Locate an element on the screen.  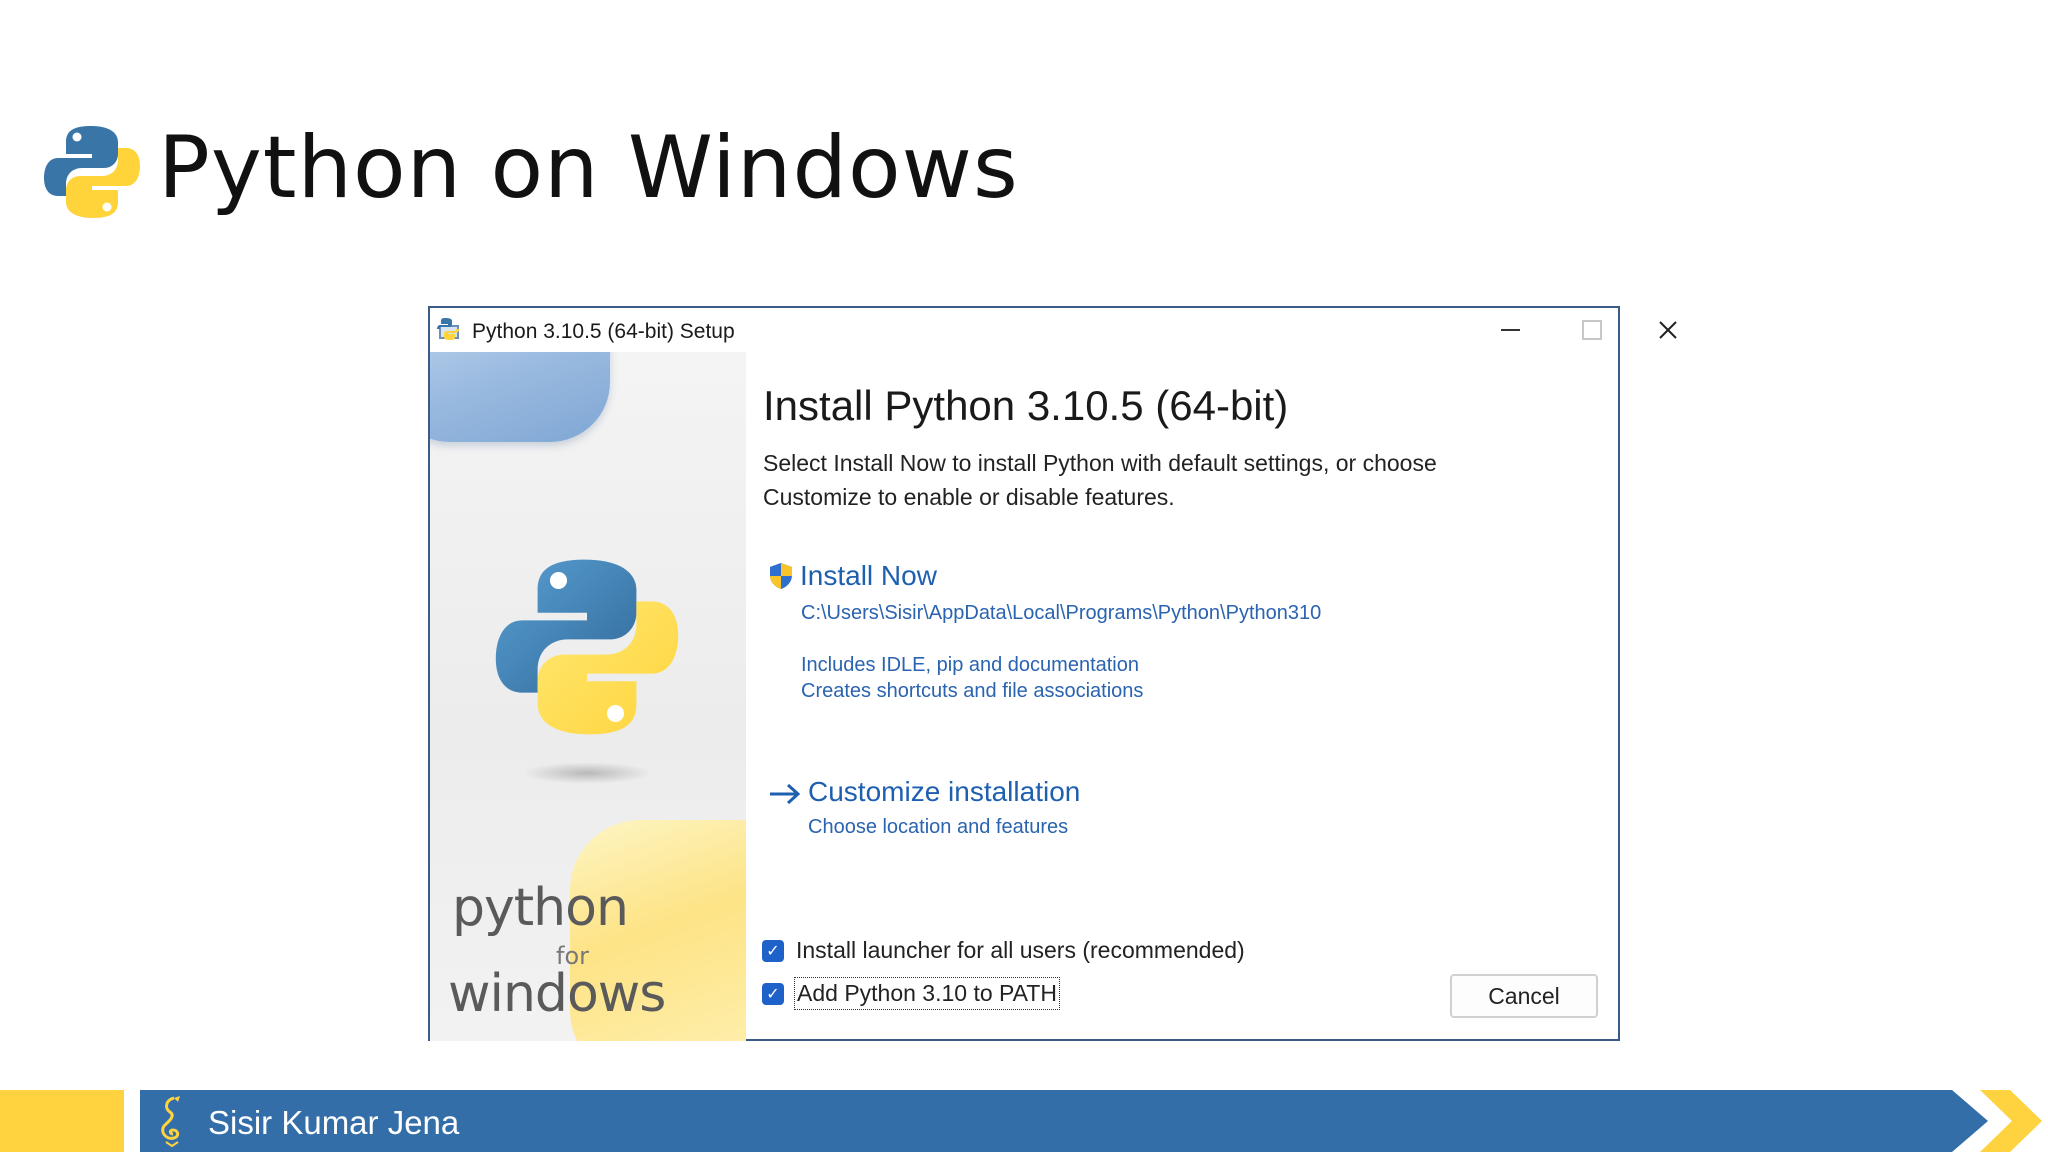
install-now-title: Install Now is located at coordinates (868, 576).